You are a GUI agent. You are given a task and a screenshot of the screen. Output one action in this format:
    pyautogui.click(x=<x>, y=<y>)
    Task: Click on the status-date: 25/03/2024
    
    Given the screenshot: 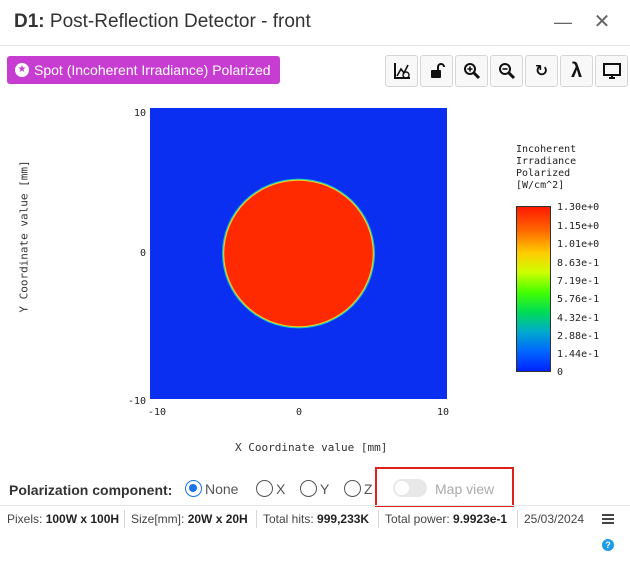 What is the action you would take?
    pyautogui.click(x=554, y=519)
    